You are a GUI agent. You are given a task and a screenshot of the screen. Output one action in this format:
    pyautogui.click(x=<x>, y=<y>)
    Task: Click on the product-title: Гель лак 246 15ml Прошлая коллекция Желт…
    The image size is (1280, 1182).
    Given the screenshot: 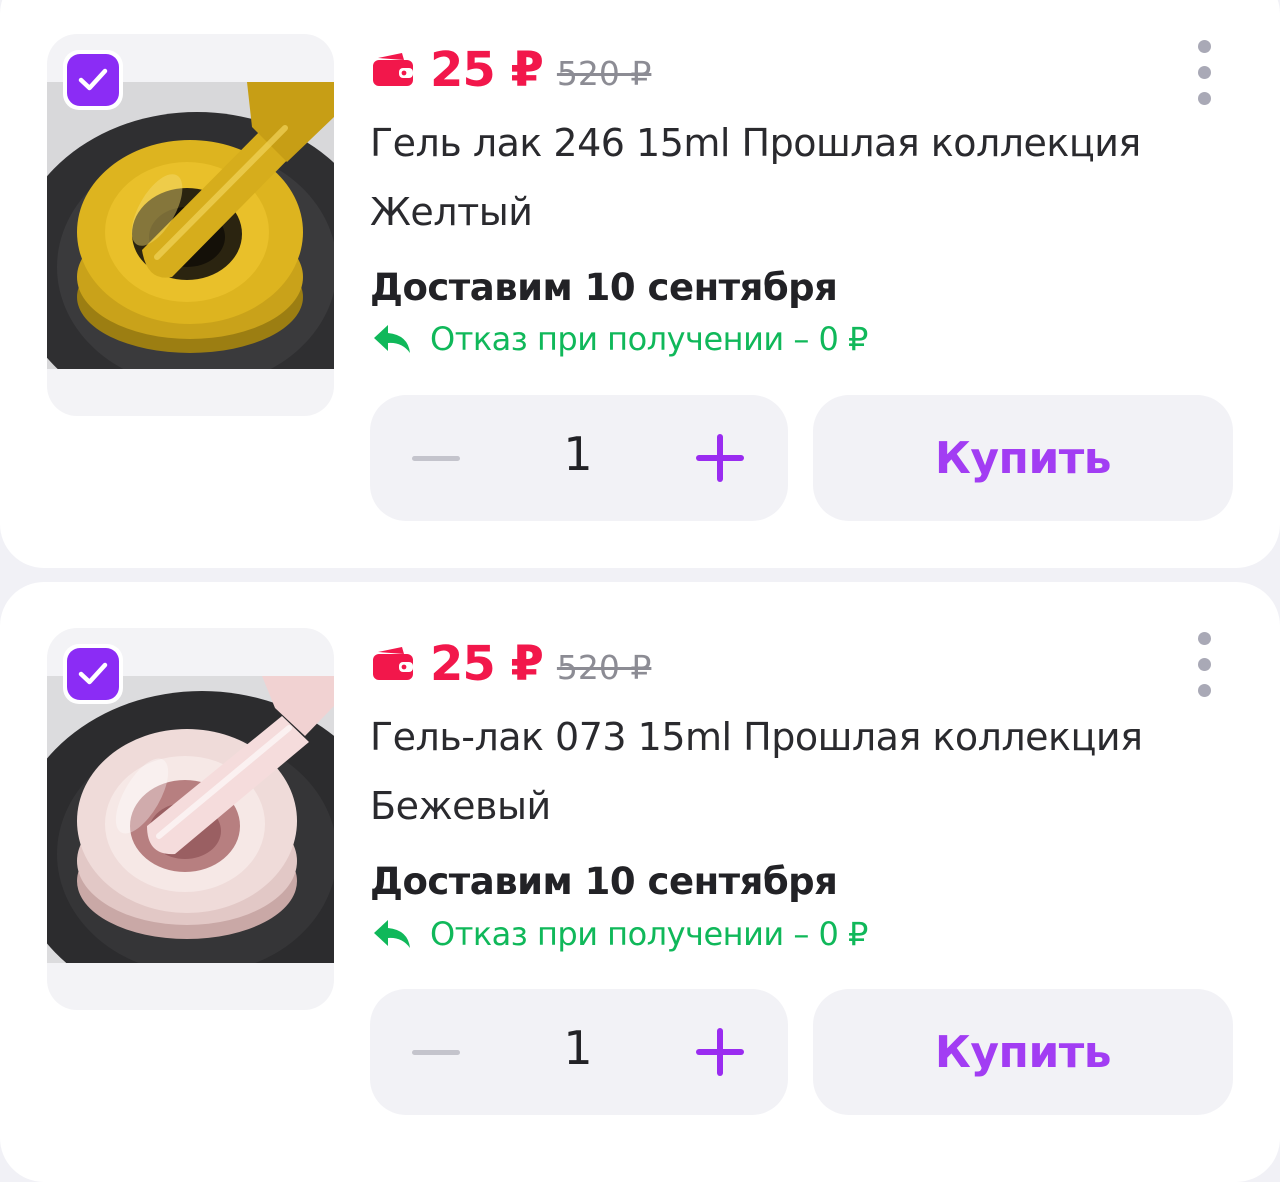 What is the action you would take?
    pyautogui.click(x=780, y=178)
    